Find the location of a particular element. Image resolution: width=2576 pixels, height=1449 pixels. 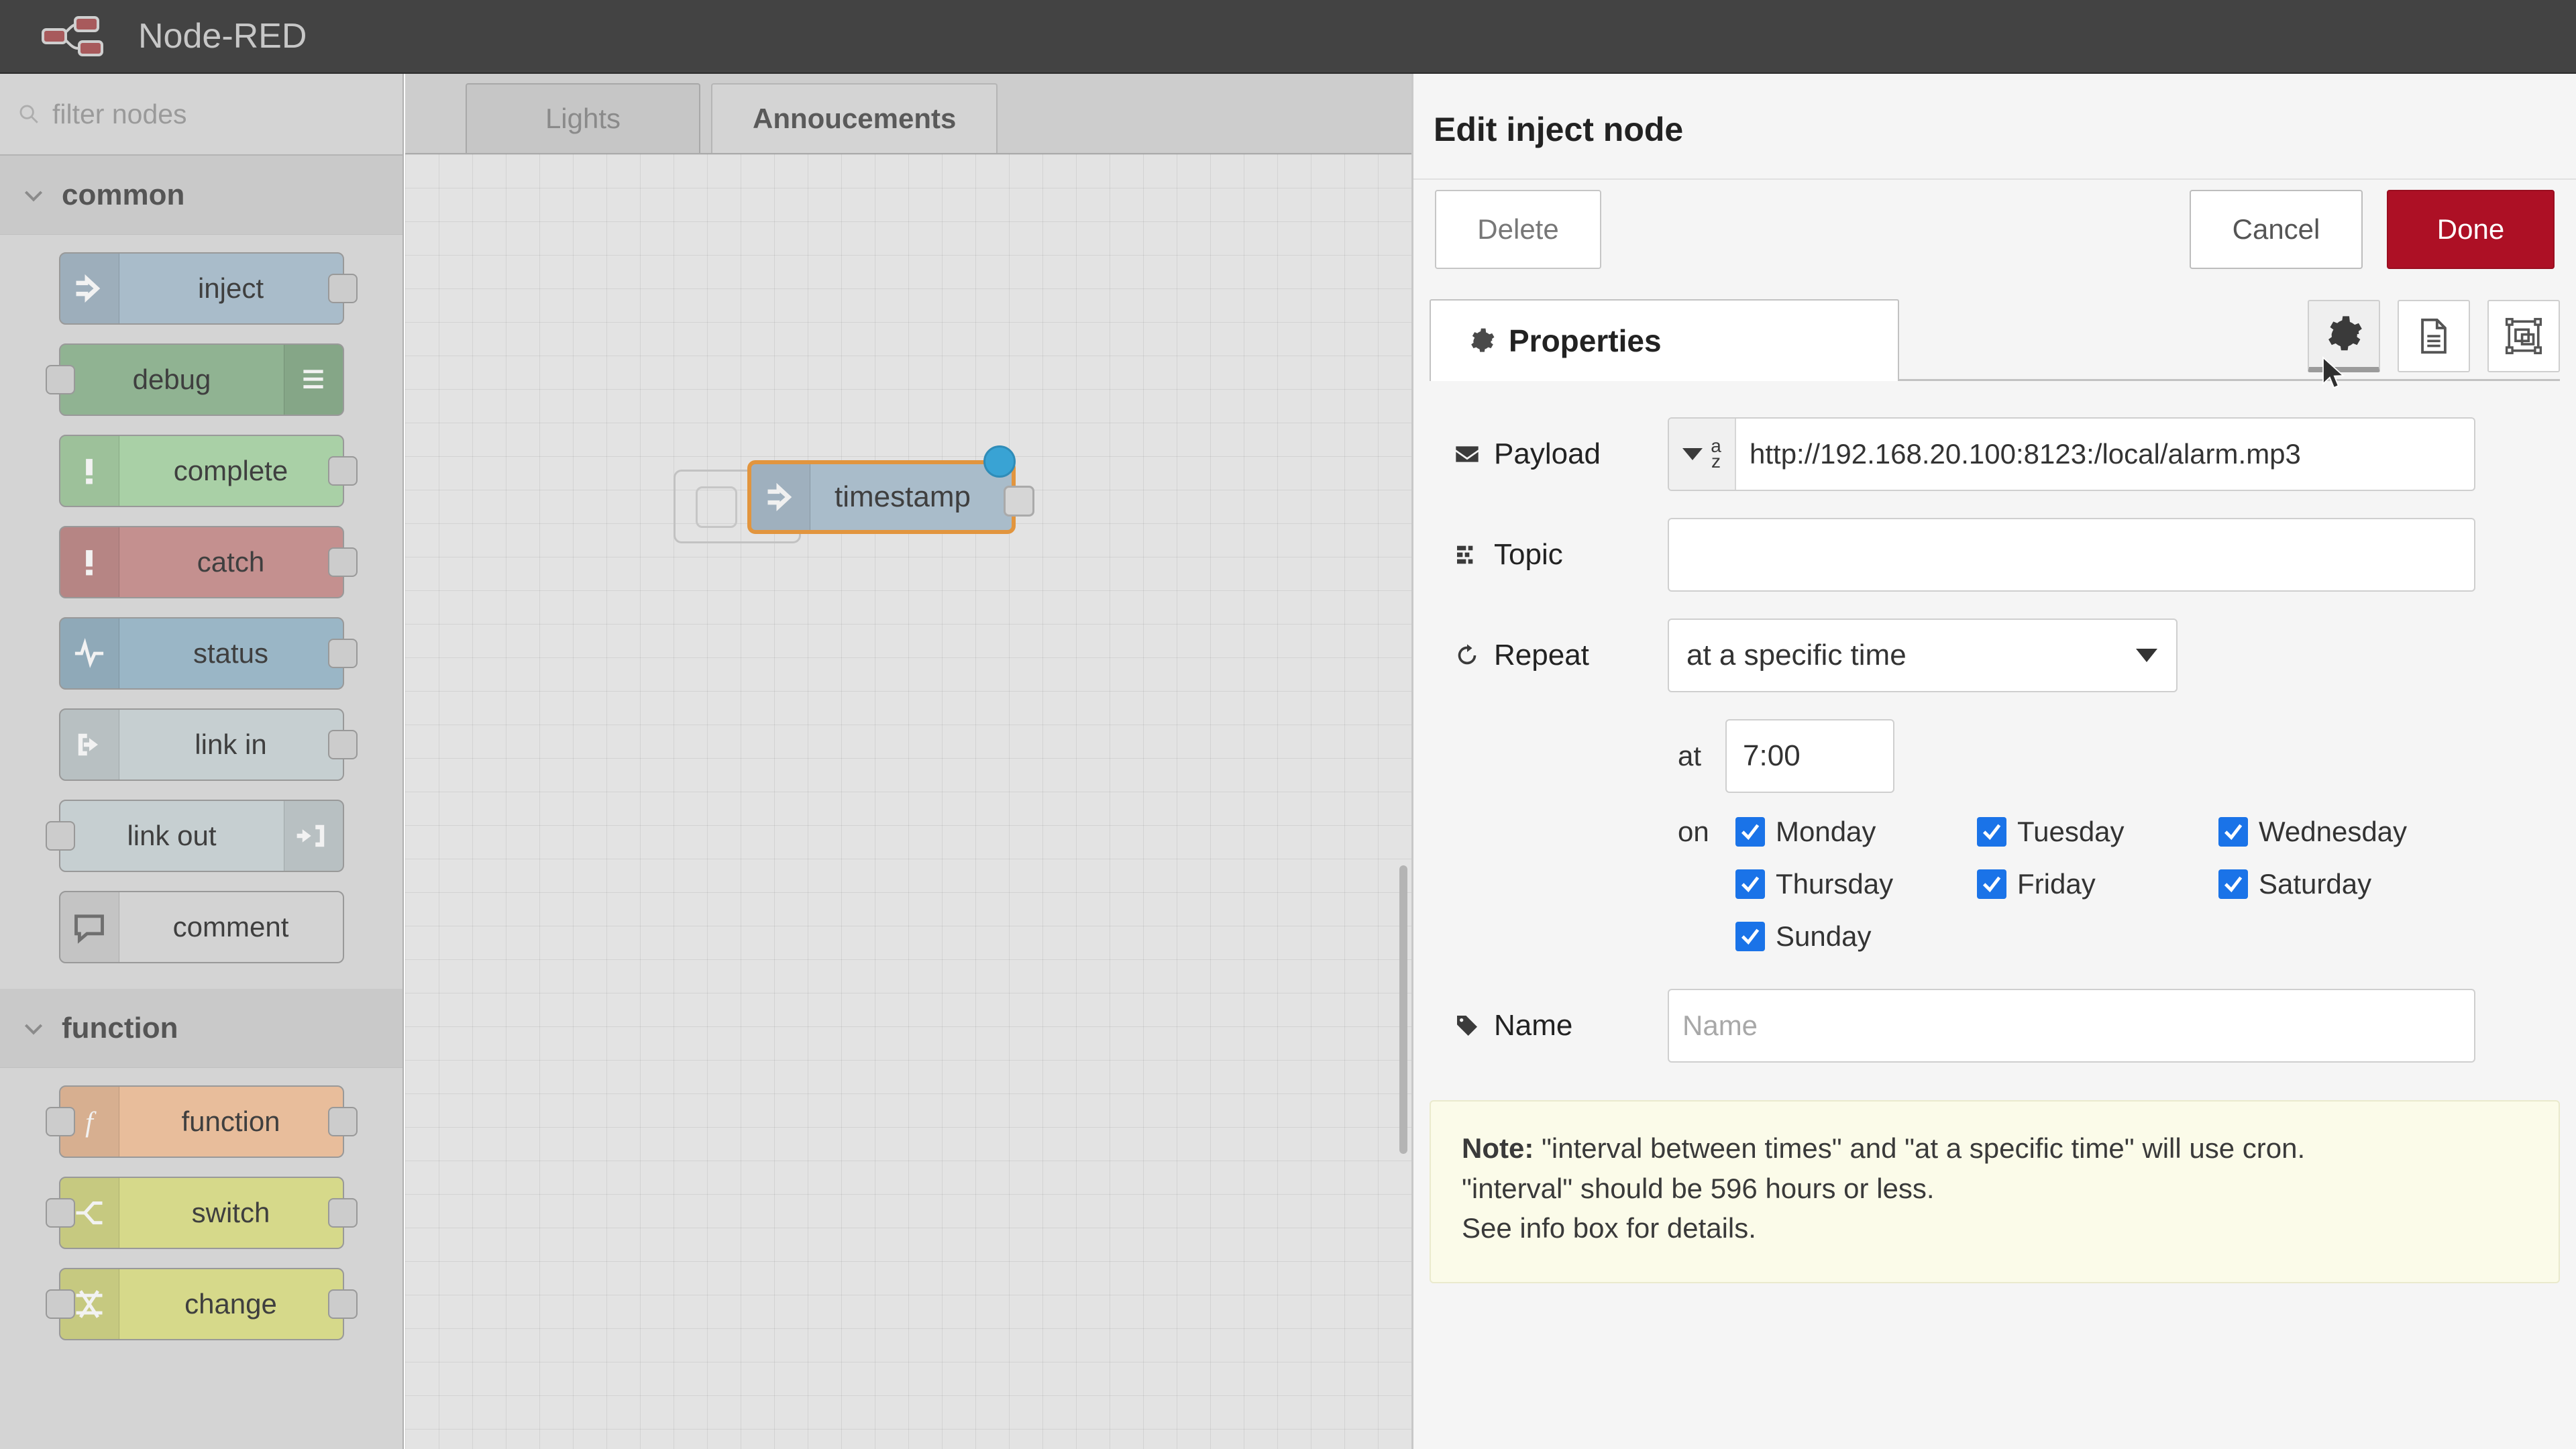

day-label: Wednesday is located at coordinates (2333, 831).